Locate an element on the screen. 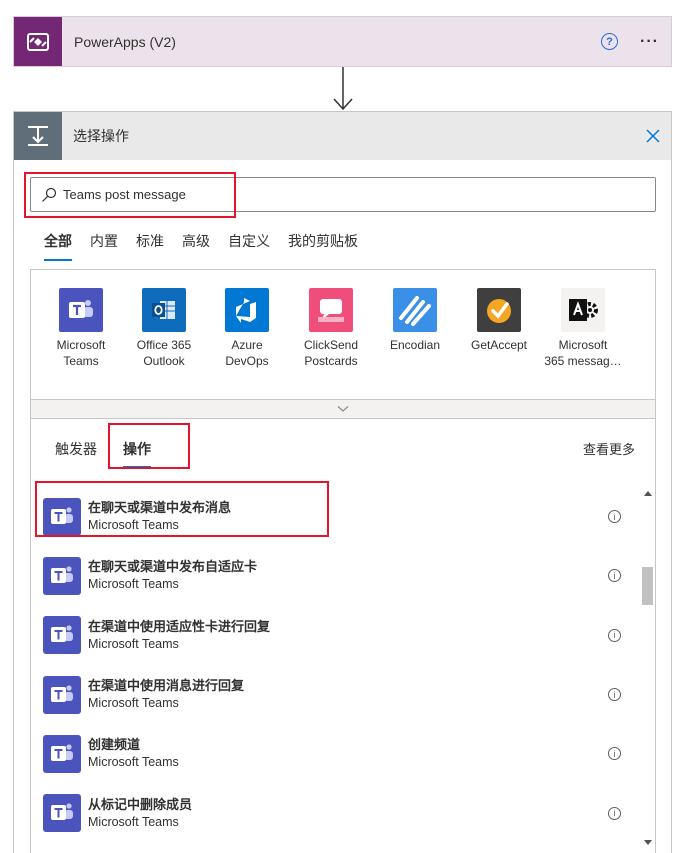 This screenshot has height=853, width=688. result-title: 在渠道中使用适应性卡进行回复 is located at coordinates (179, 626).